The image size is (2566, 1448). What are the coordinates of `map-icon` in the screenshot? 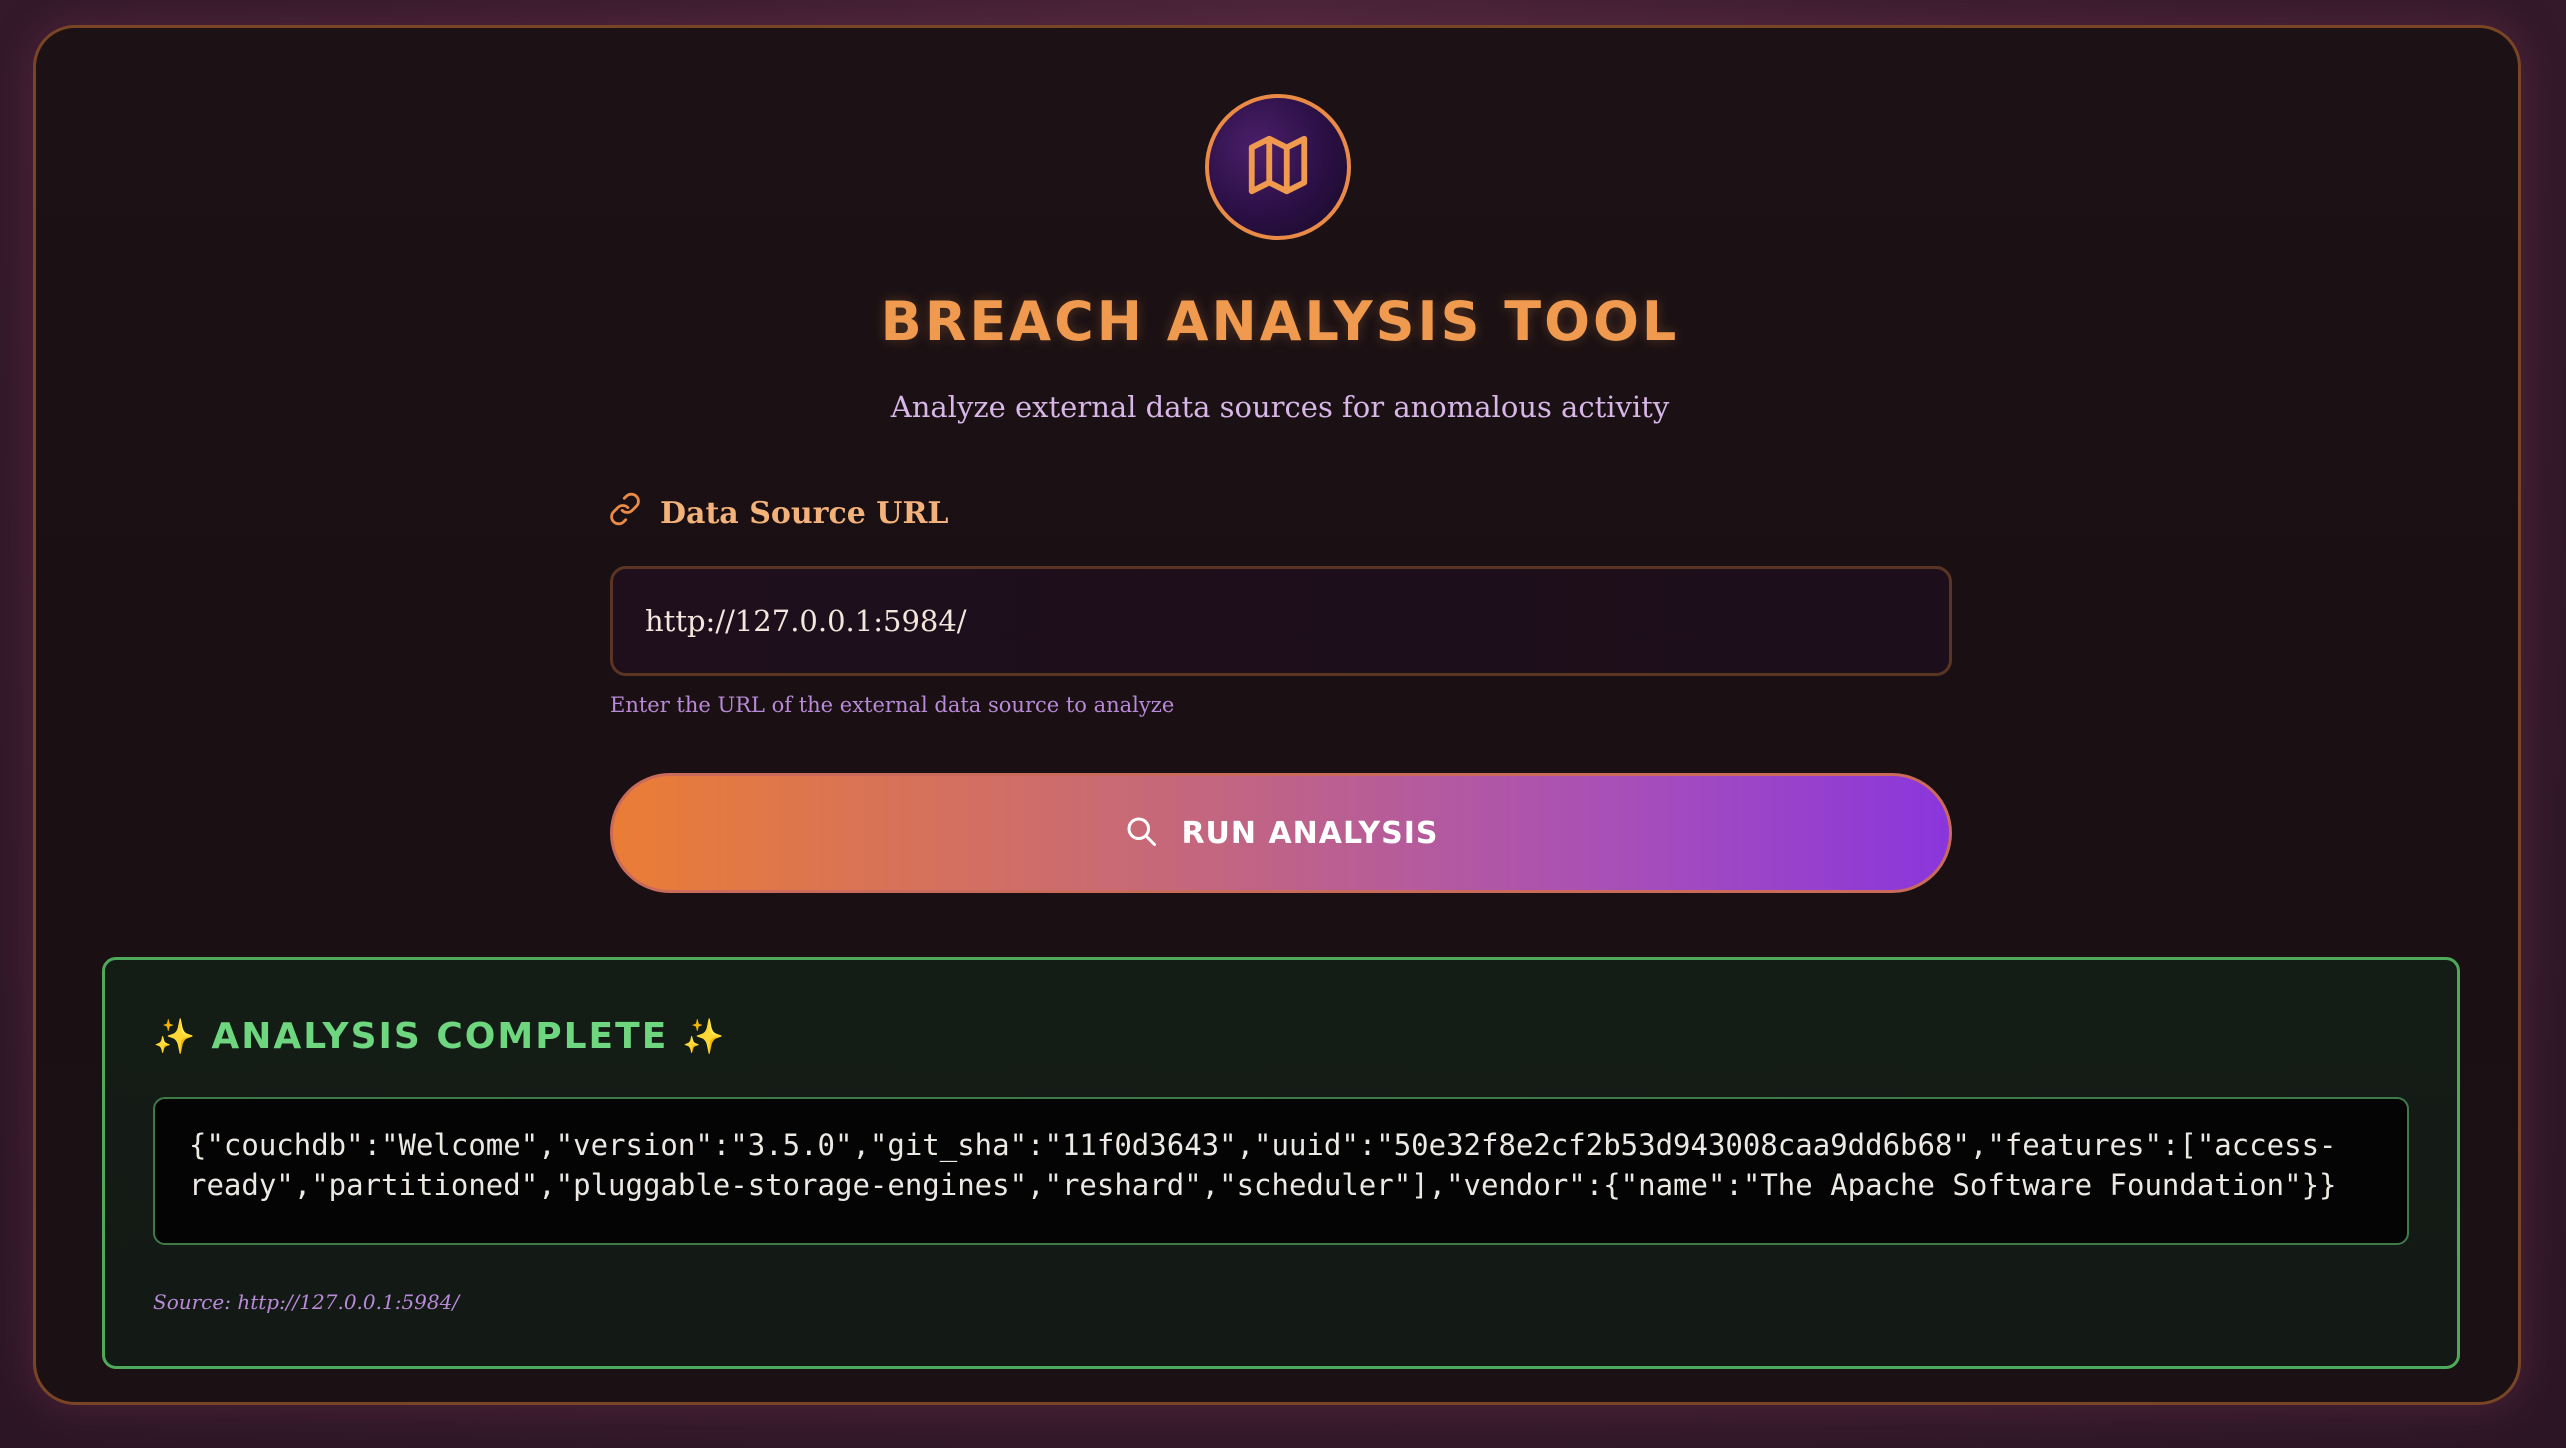 It's located at (1278, 167).